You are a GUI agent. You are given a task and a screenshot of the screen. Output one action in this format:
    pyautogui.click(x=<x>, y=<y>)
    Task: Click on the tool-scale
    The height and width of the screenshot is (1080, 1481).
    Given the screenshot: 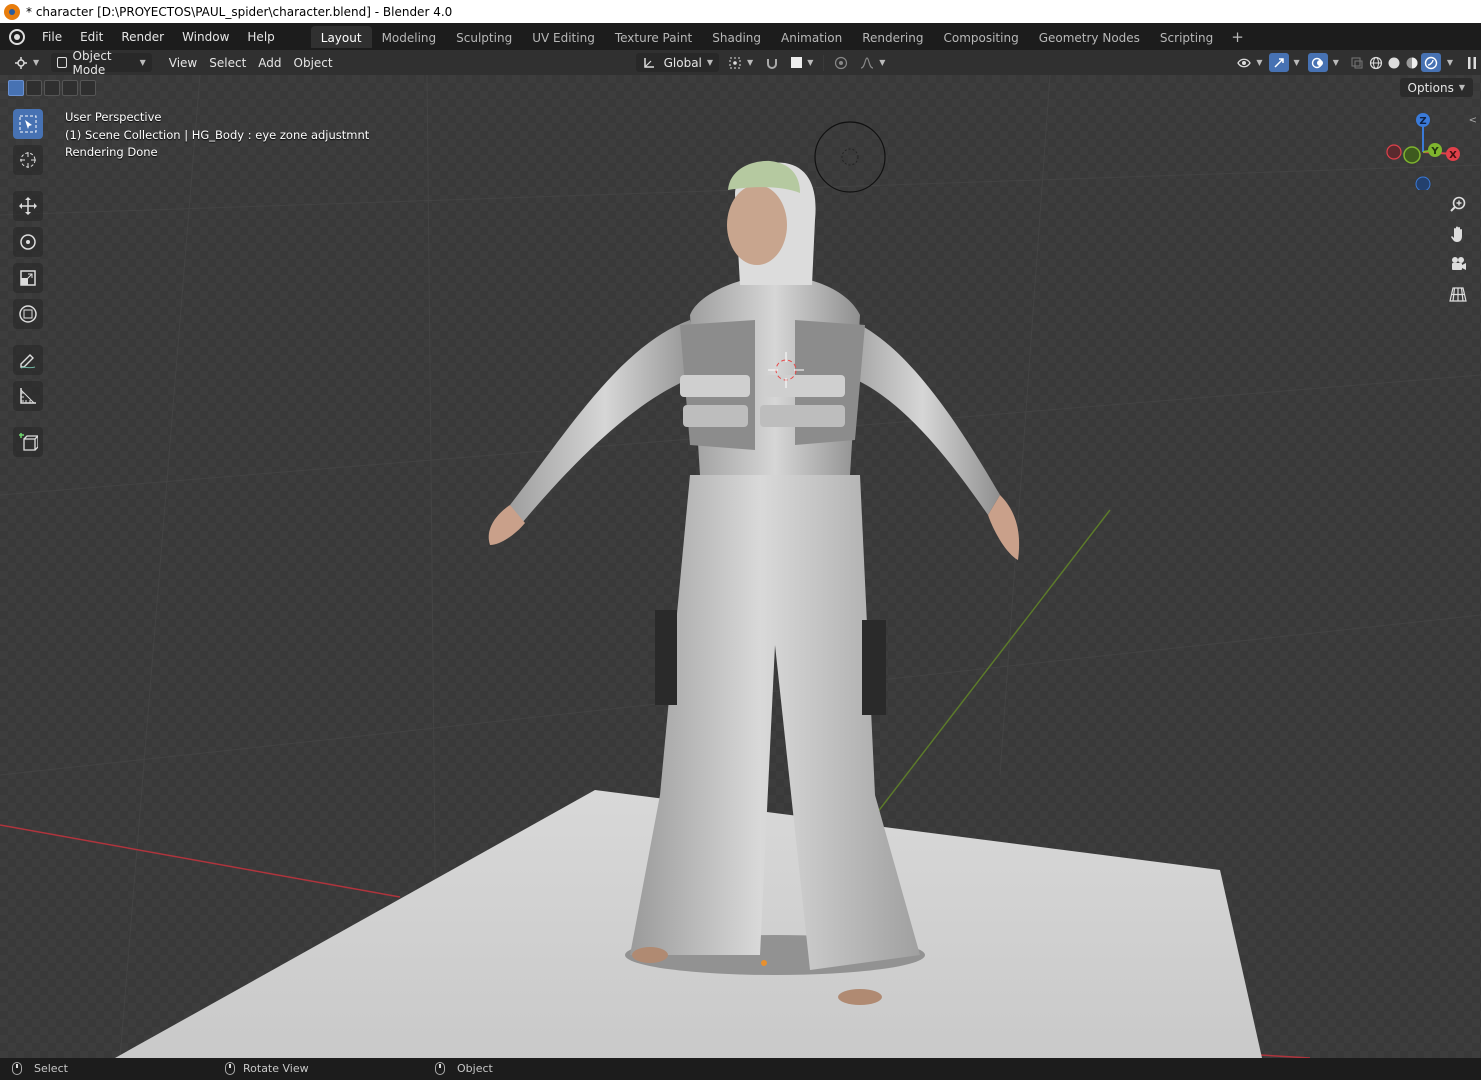 What is the action you would take?
    pyautogui.click(x=28, y=278)
    